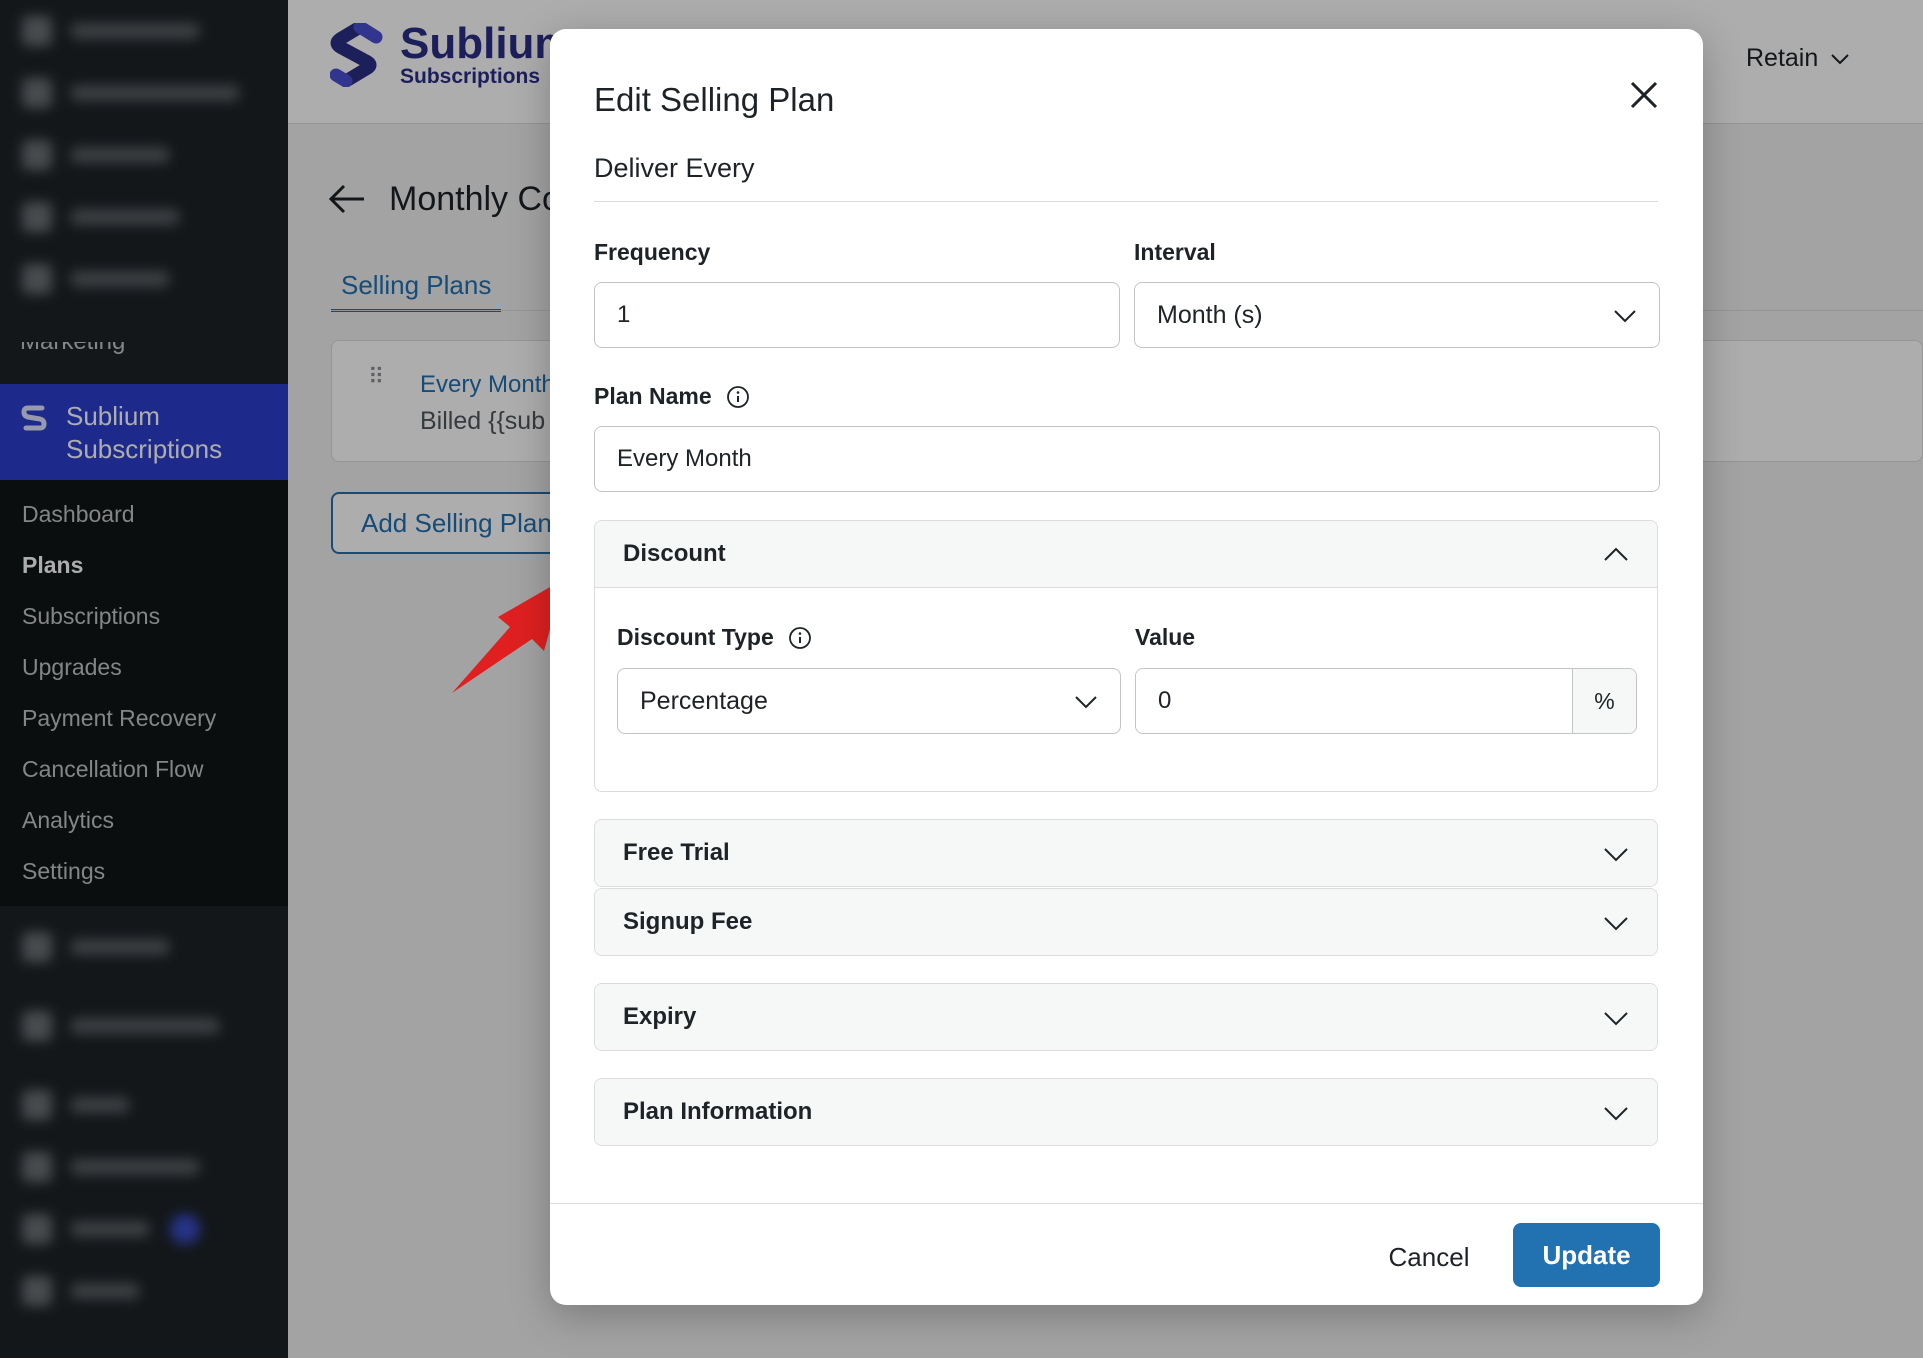 This screenshot has height=1358, width=1923. Describe the element at coordinates (1126, 201) in the screenshot. I see `section-divider` at that location.